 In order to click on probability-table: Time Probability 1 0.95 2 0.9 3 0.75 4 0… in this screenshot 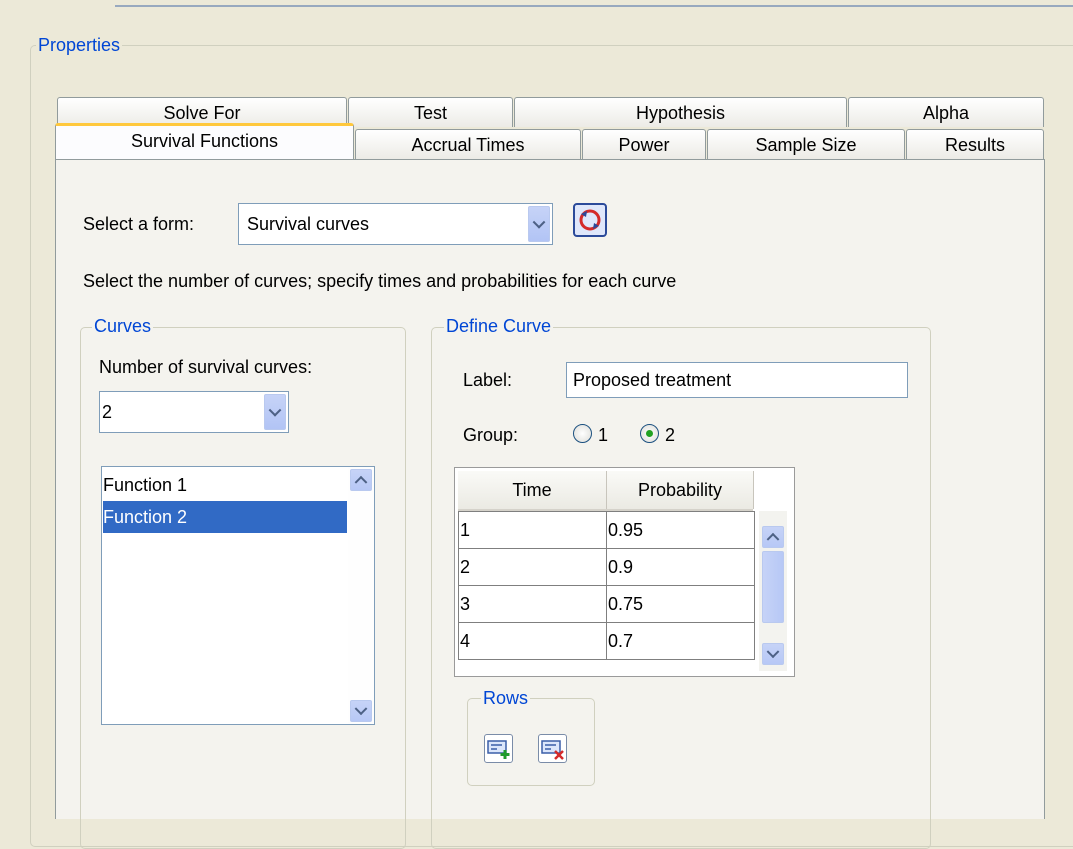, I will do `click(624, 572)`.